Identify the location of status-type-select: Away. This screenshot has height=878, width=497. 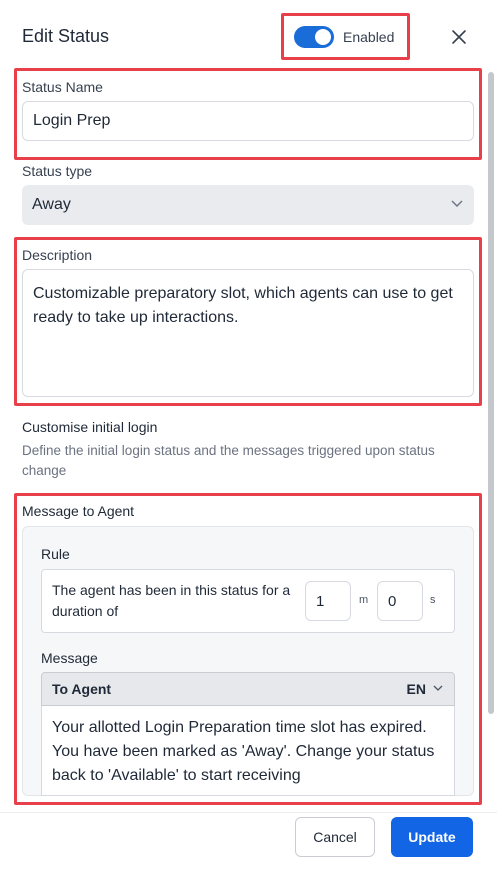
(248, 205).